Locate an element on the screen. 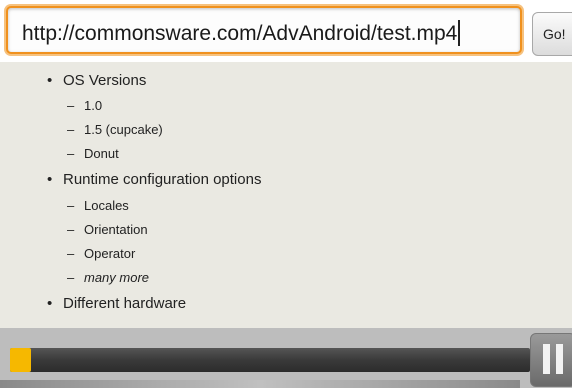 This screenshot has height=388, width=572. bullet-text: Runtime configuration options is located at coordinates (162, 179).